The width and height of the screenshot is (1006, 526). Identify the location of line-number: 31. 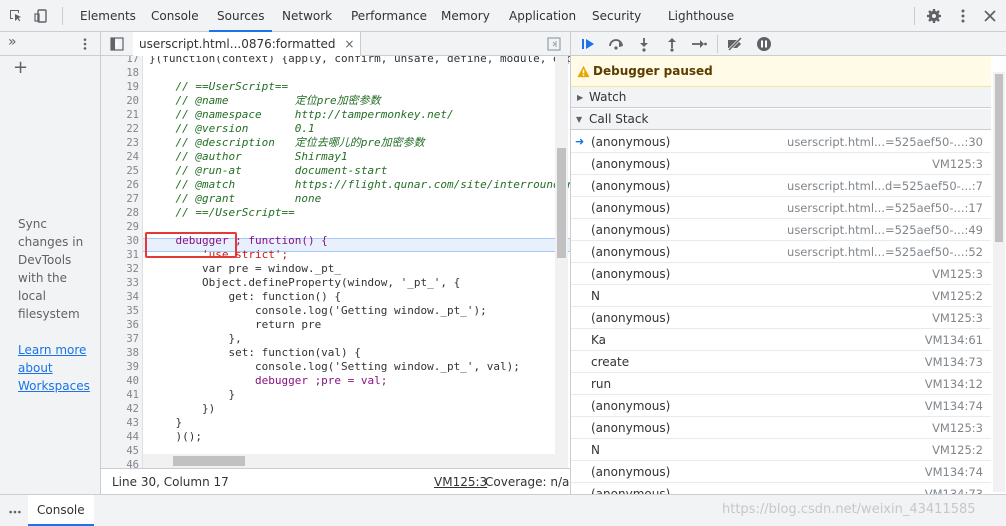
(120, 255).